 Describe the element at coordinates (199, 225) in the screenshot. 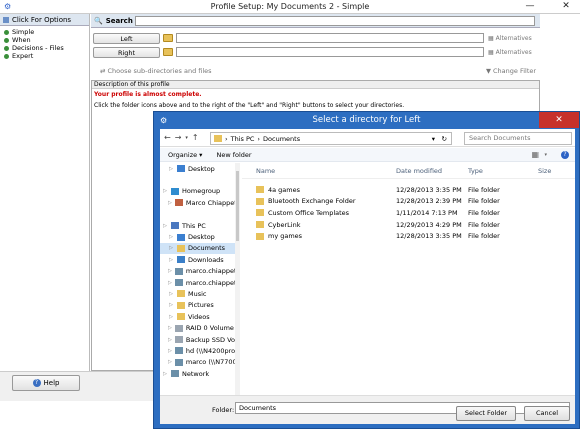

I see `nav-item: ▷ This PC` at that location.